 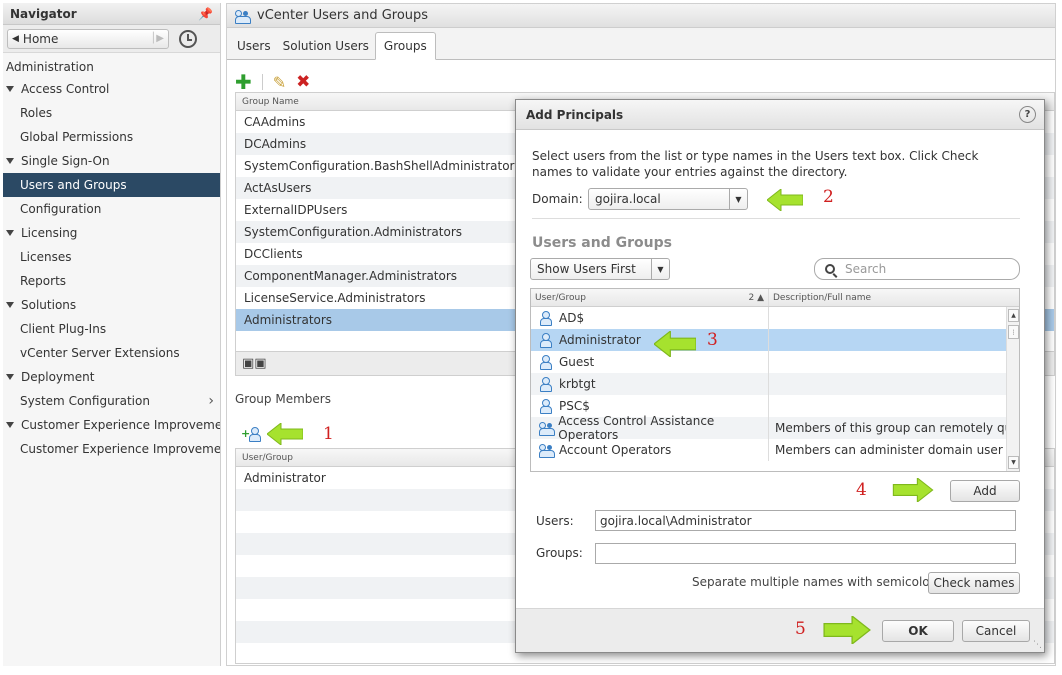 What do you see at coordinates (974, 583) in the screenshot?
I see `check-names-button: Check names` at bounding box center [974, 583].